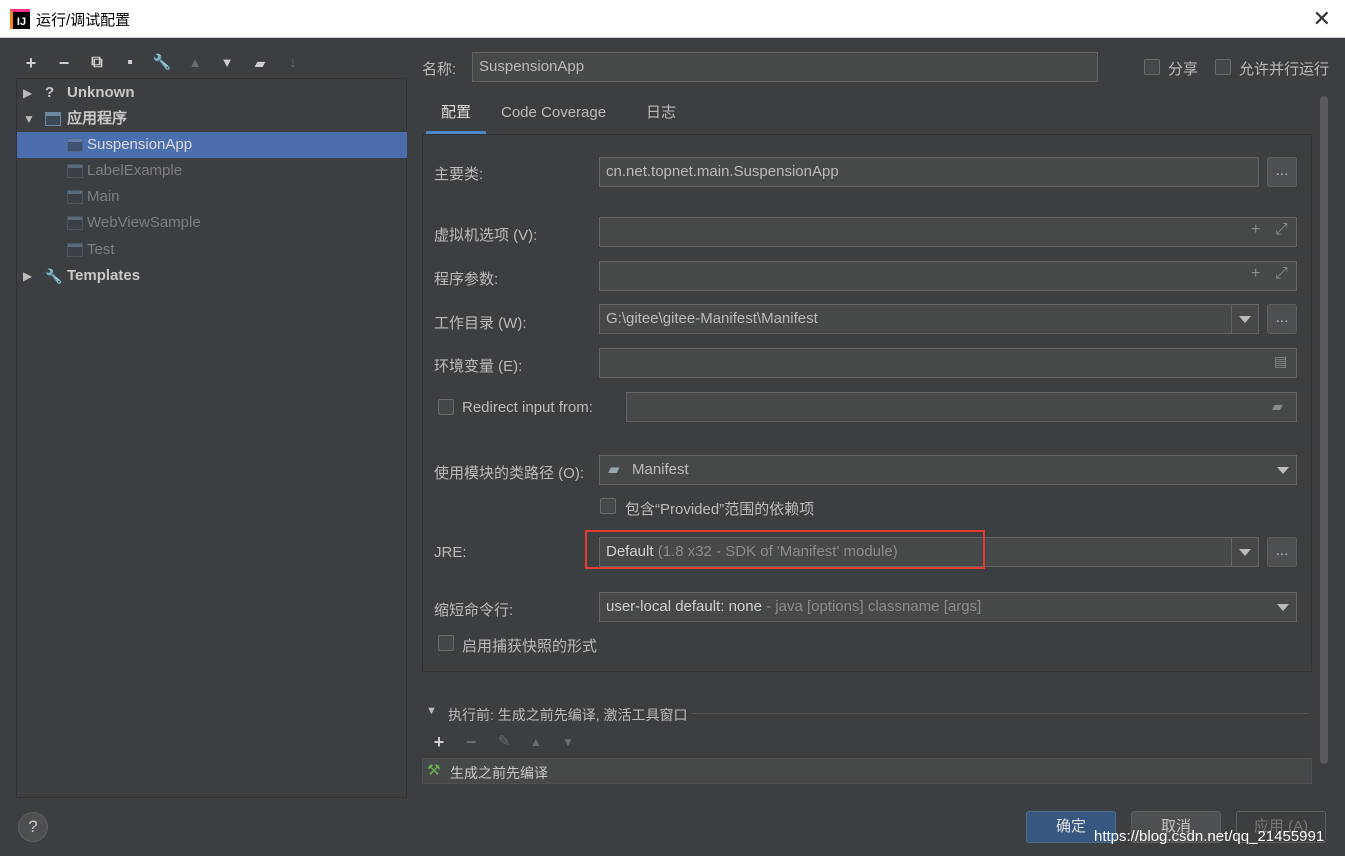 This screenshot has height=856, width=1345. What do you see at coordinates (929, 319) in the screenshot?
I see `working-dir-field: G:\gitee\gitee-Manifest\Manifest` at bounding box center [929, 319].